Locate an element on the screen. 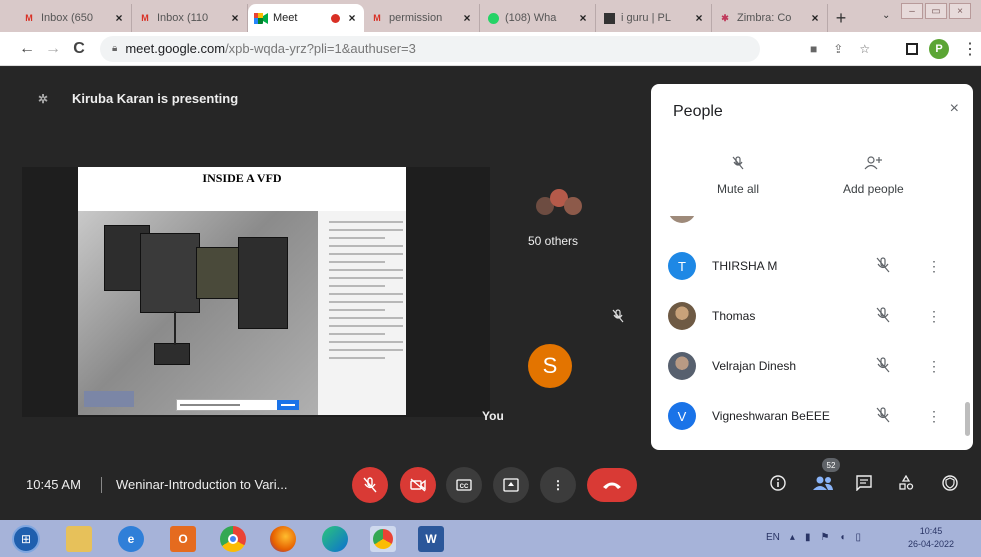  people-count-badge: 52 is located at coordinates (831, 465).